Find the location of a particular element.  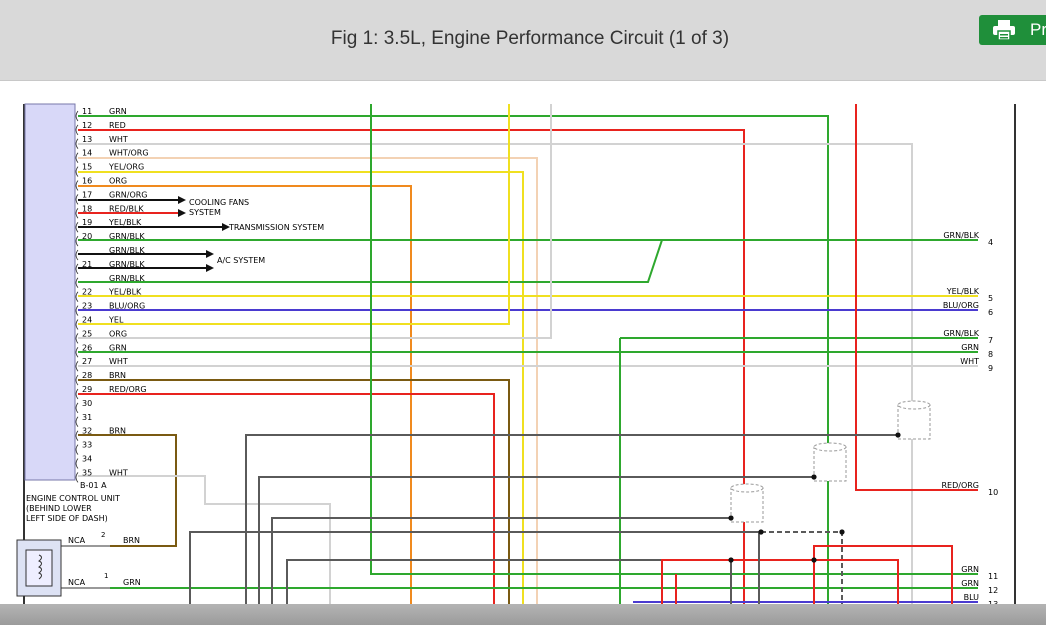

print-button: Pr is located at coordinates (1012, 30).